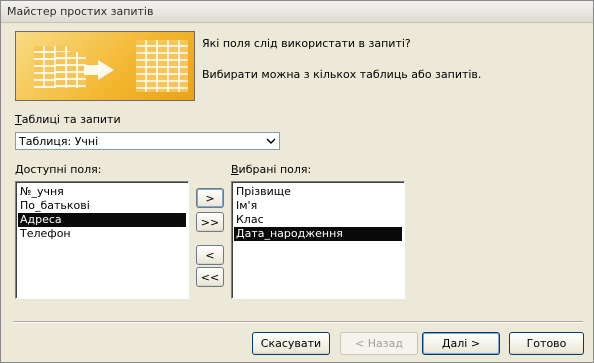  Describe the element at coordinates (291, 343) in the screenshot. I see `cancel-button: Скасувати` at that location.